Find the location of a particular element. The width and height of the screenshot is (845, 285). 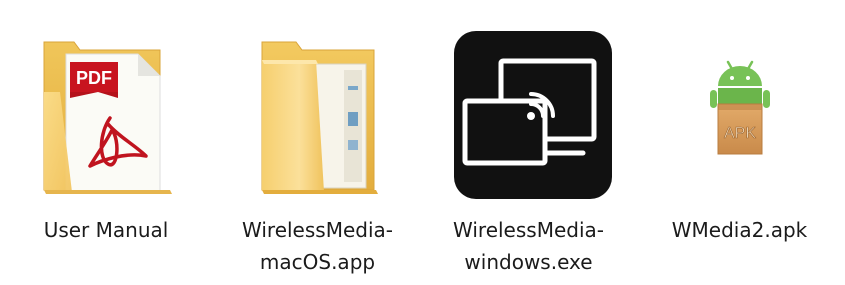

folder-icon is located at coordinates (319, 117).